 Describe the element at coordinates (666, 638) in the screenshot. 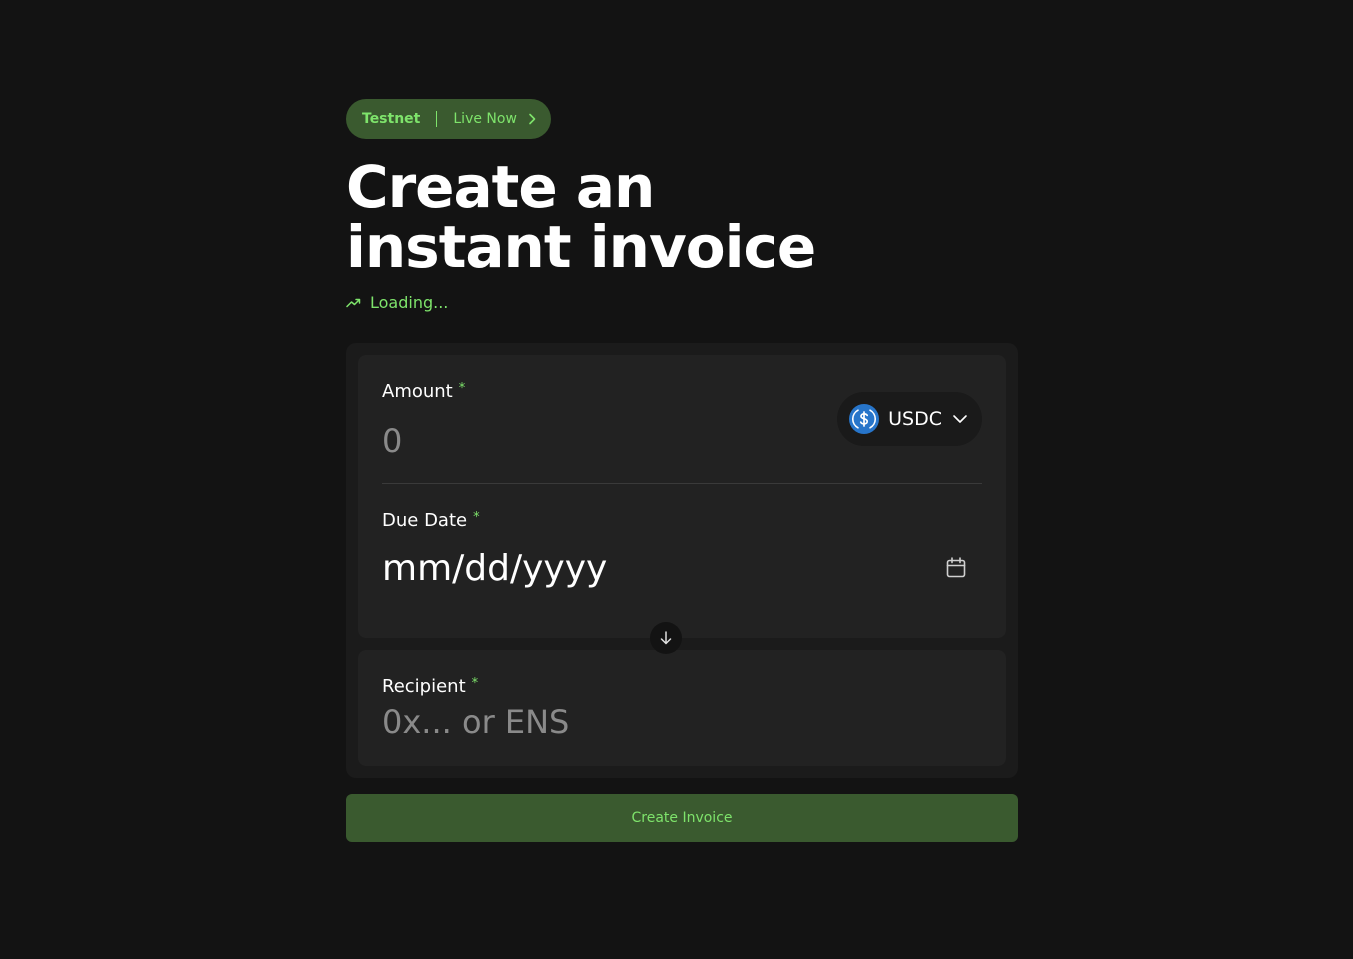

I see `arrow-down-icon` at that location.